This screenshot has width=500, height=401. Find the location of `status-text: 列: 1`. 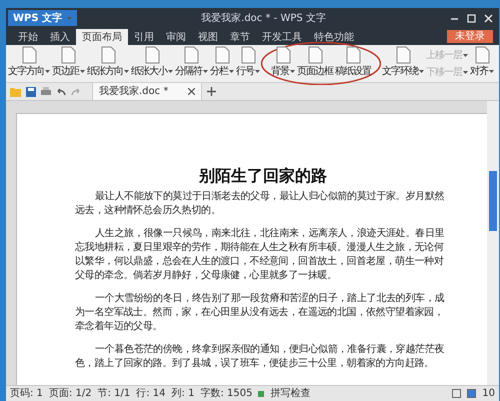

status-text: 列: 1 is located at coordinates (183, 394).